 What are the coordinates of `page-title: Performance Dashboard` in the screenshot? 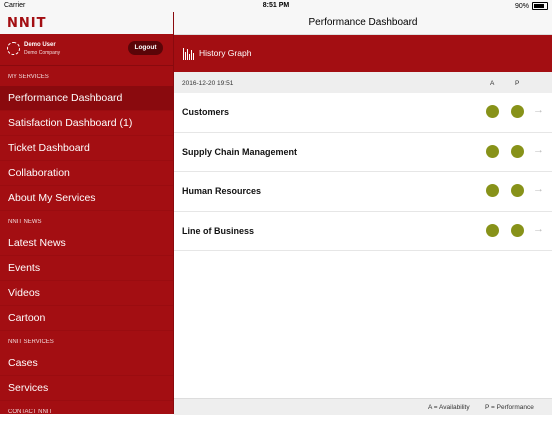 It's located at (363, 22).